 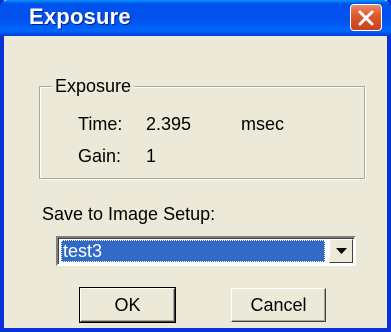 I want to click on gain-value: 1, so click(x=151, y=156).